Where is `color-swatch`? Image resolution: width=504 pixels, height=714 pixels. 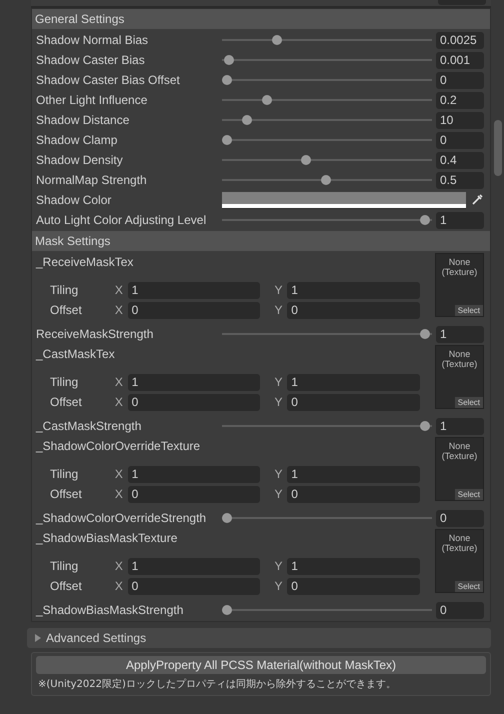 color-swatch is located at coordinates (344, 198).